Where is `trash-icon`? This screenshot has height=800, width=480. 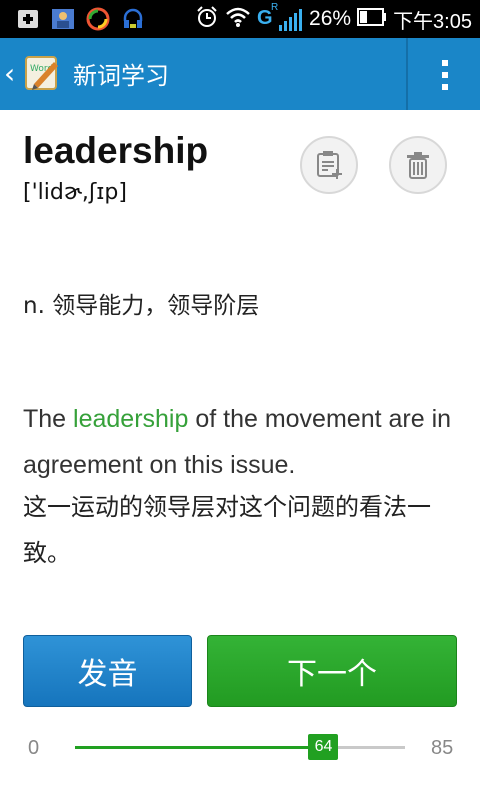 trash-icon is located at coordinates (418, 165).